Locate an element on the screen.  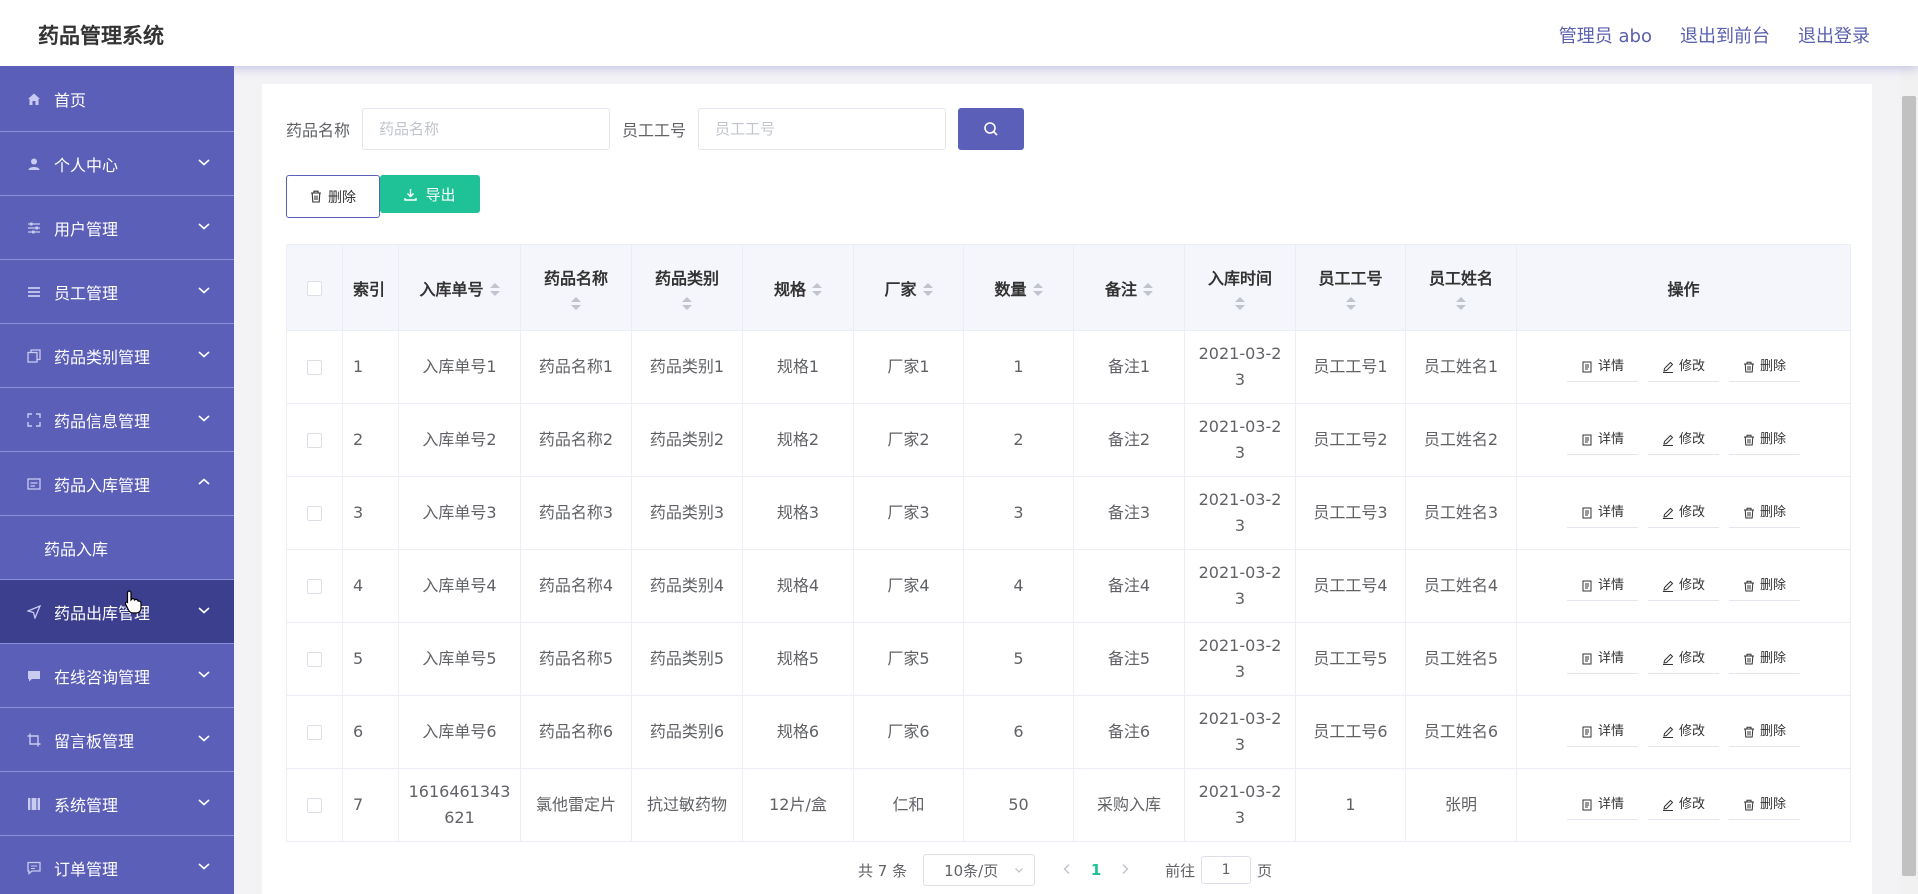
sidebar-item-message-board: 留言板管理 is located at coordinates (117, 740).